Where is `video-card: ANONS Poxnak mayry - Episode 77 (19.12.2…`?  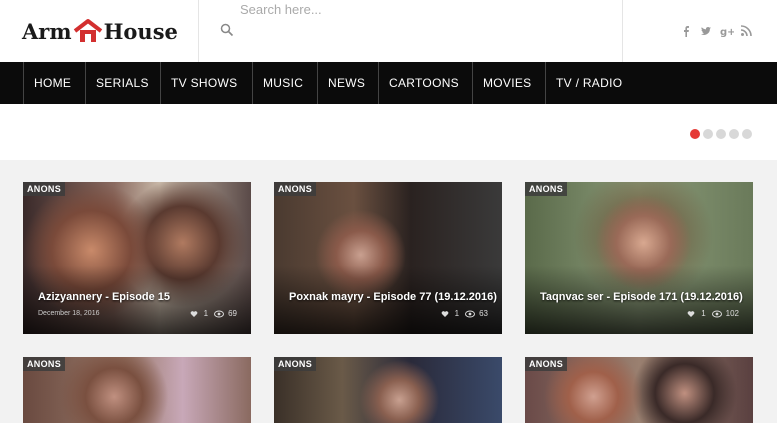 video-card: ANONS Poxnak mayry - Episode 77 (19.12.2… is located at coordinates (388, 258).